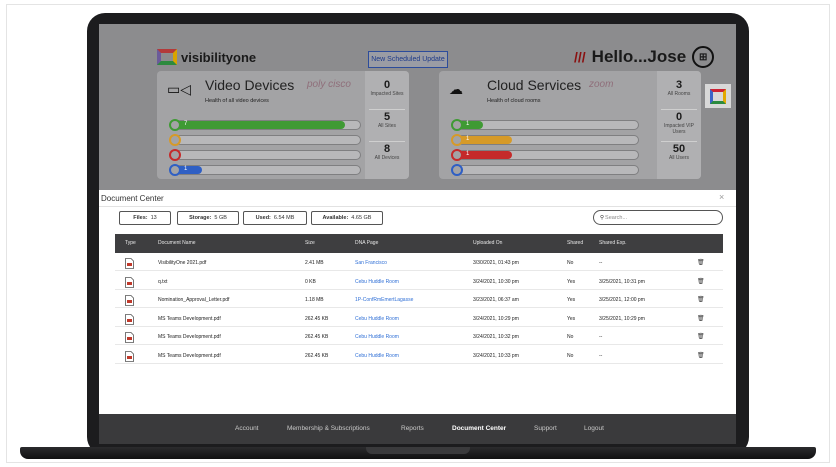 Image resolution: width=836 pixels, height=467 pixels. What do you see at coordinates (622, 281) in the screenshot?
I see `cell-exp: 3/25/2021, 10:31 pm` at bounding box center [622, 281].